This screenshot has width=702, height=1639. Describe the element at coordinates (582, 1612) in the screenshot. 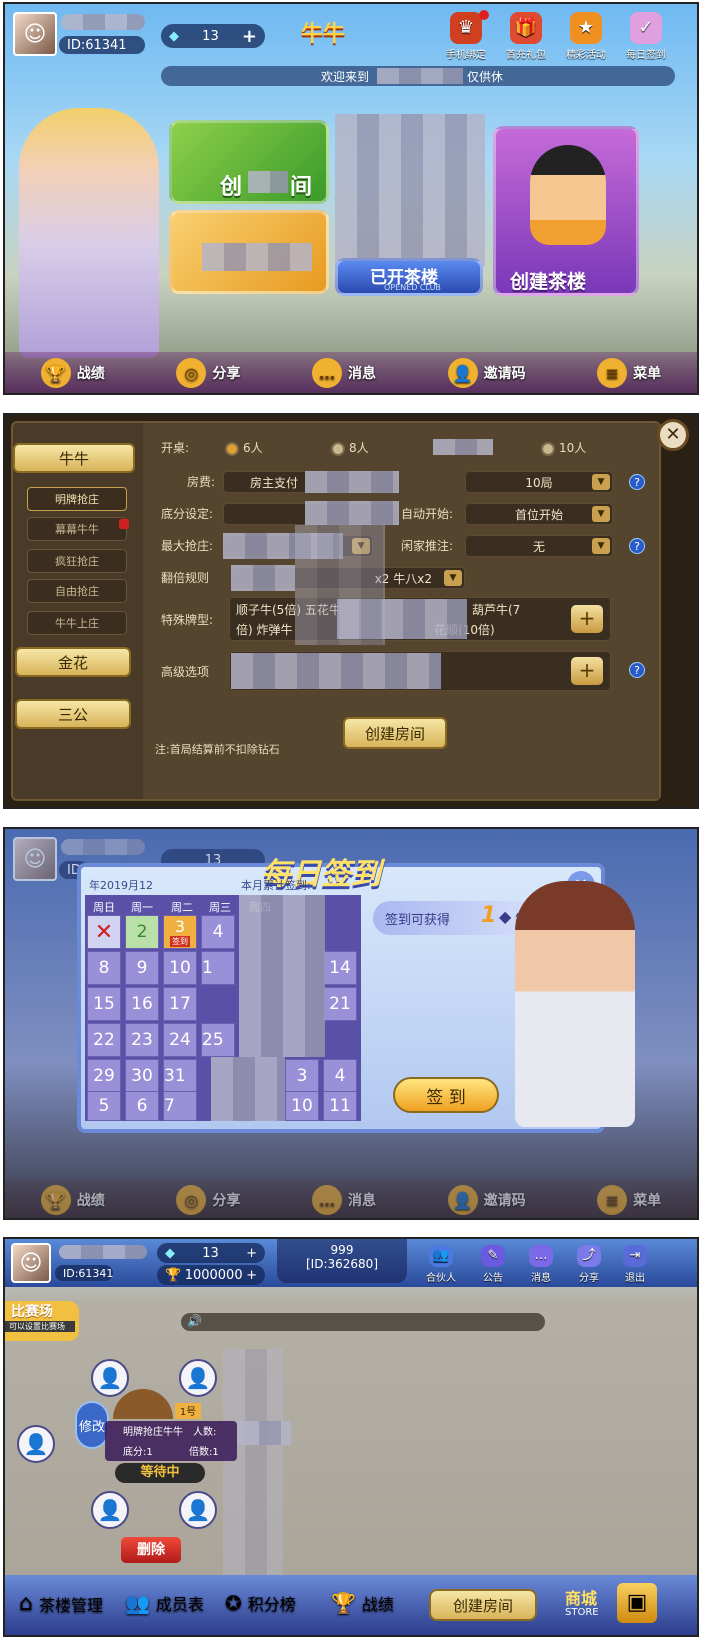

I see `store-sub: STORE` at that location.